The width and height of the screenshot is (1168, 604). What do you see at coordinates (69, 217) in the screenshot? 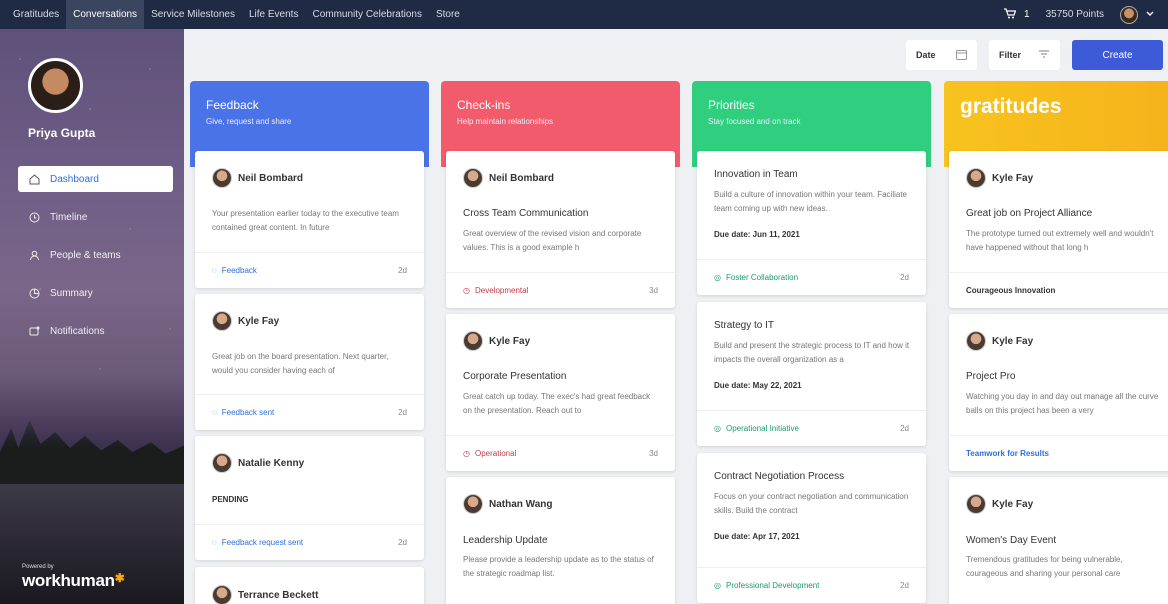
I see `sidebar-item-label: Timeline` at bounding box center [69, 217].